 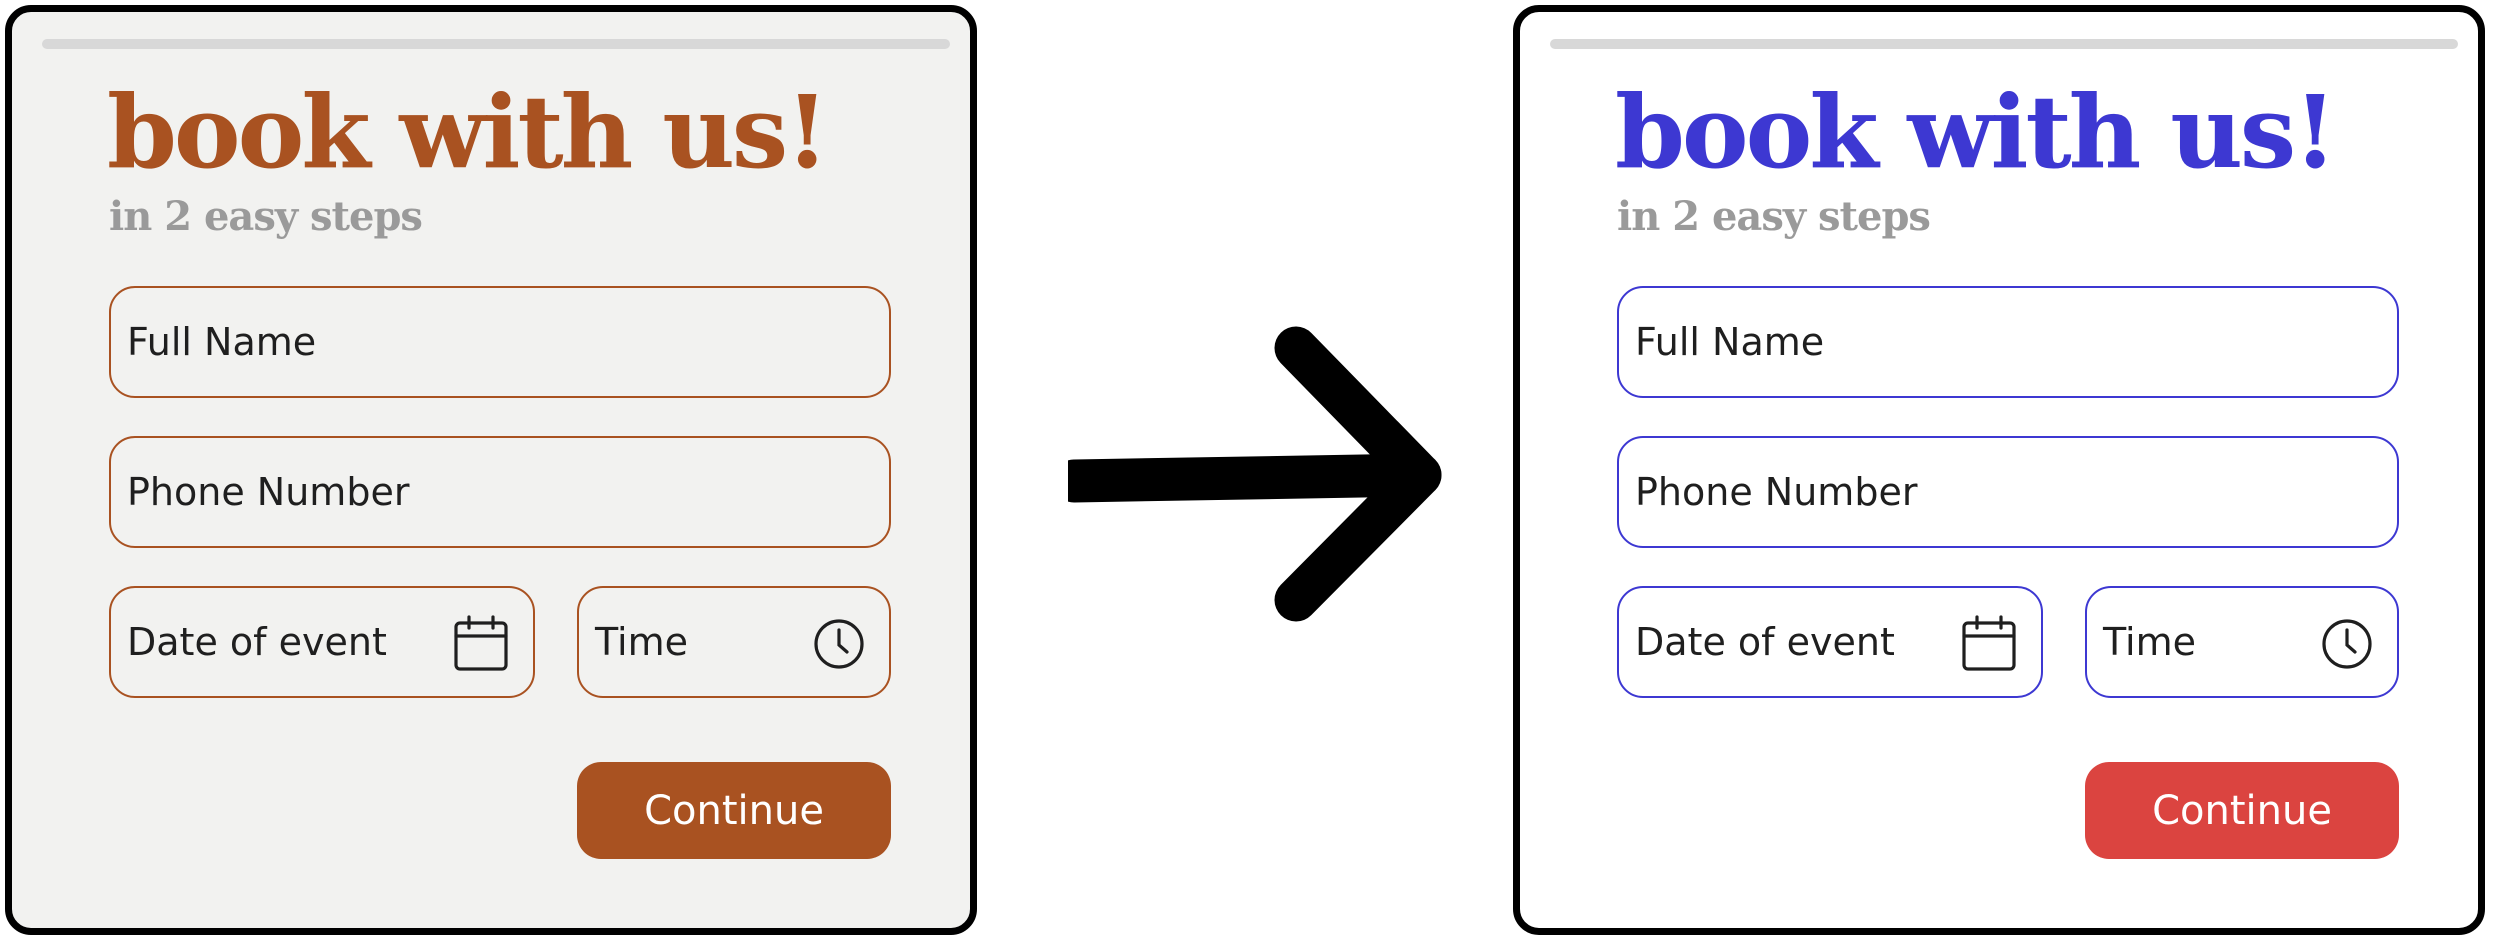 I want to click on arrow-right-icon, so click(x=1255, y=474).